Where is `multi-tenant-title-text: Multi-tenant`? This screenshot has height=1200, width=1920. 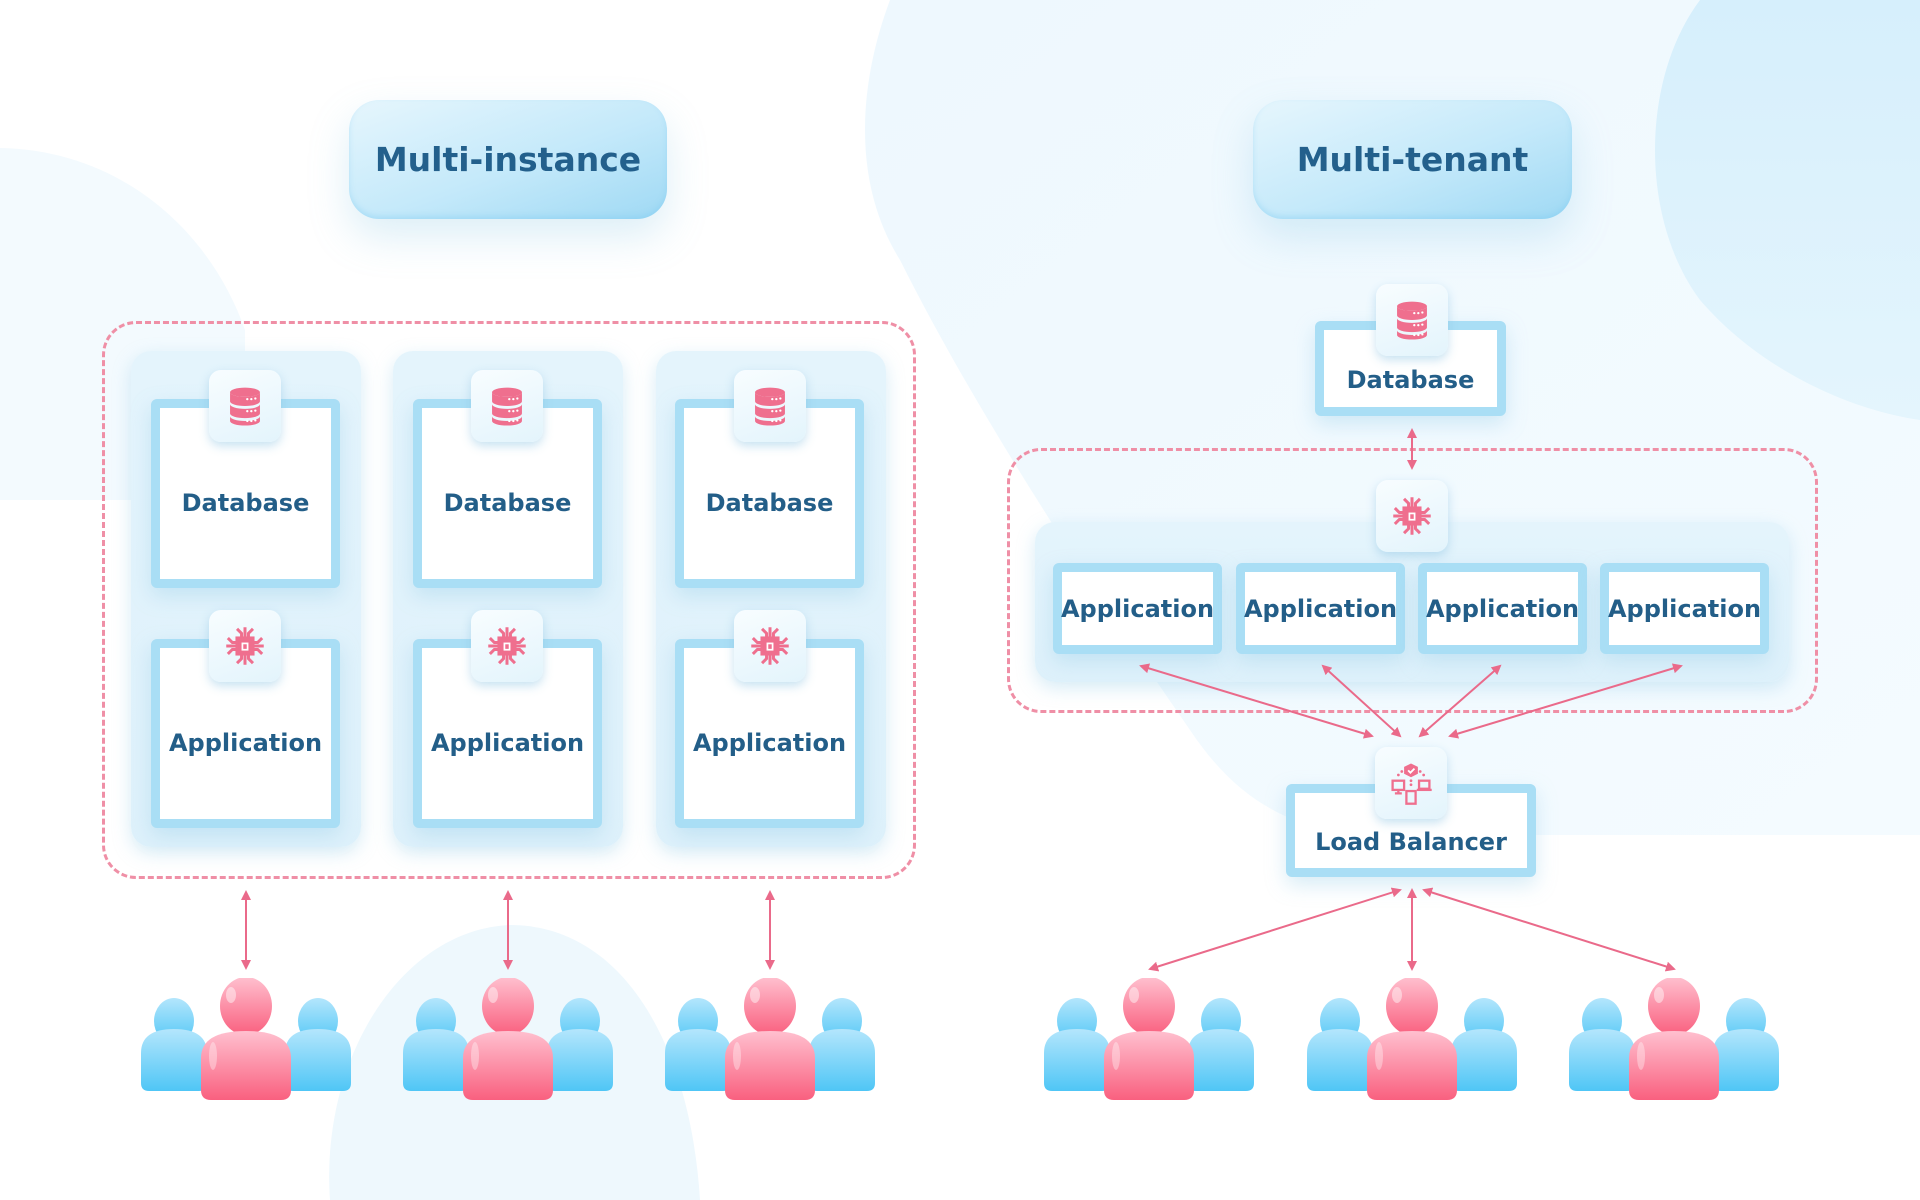 multi-tenant-title-text: Multi-tenant is located at coordinates (1412, 159).